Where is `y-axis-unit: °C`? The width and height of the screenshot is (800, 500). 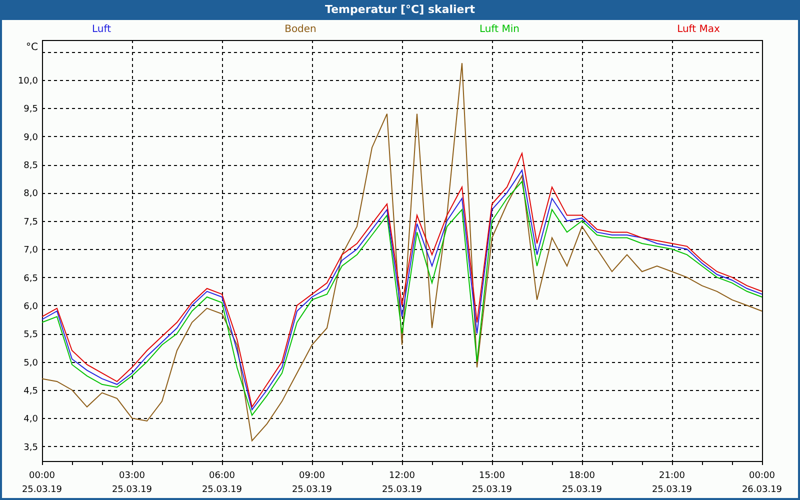 y-axis-unit: °C is located at coordinates (32, 47).